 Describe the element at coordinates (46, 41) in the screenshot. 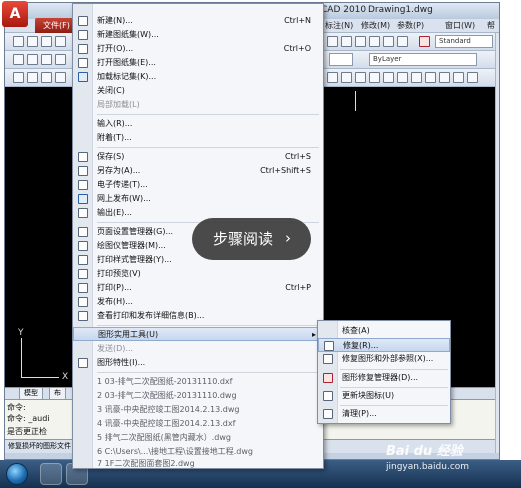

I see `save-icon` at that location.